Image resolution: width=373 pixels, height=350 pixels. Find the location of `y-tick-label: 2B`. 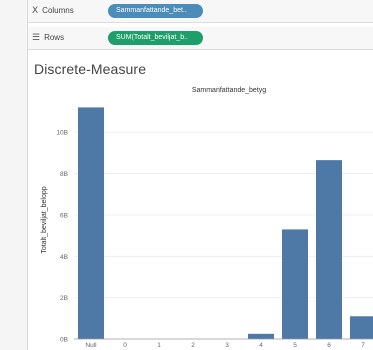

y-tick-label: 2B is located at coordinates (64, 298).